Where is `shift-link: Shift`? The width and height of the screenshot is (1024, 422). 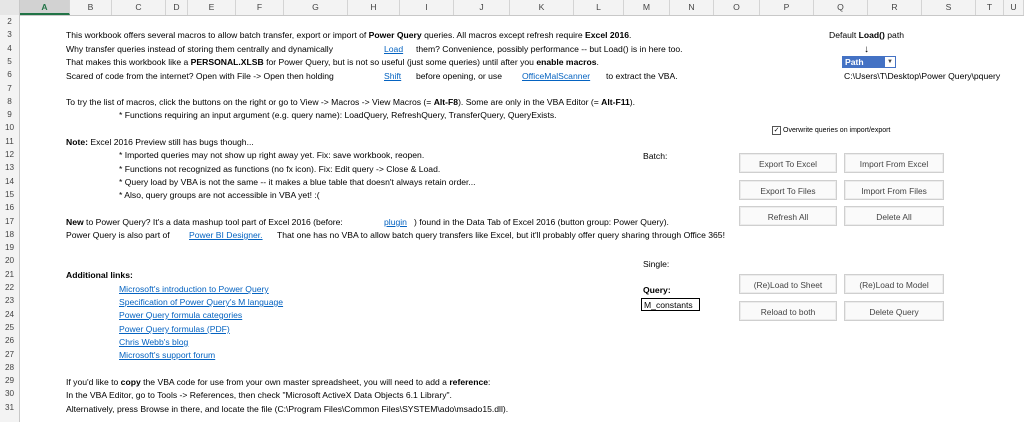 shift-link: Shift is located at coordinates (392, 76).